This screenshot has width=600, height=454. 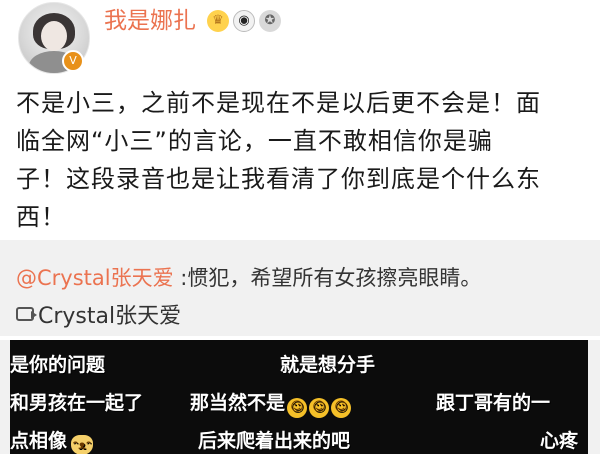 What do you see at coordinates (26, 314) in the screenshot?
I see `repost-link-icon` at bounding box center [26, 314].